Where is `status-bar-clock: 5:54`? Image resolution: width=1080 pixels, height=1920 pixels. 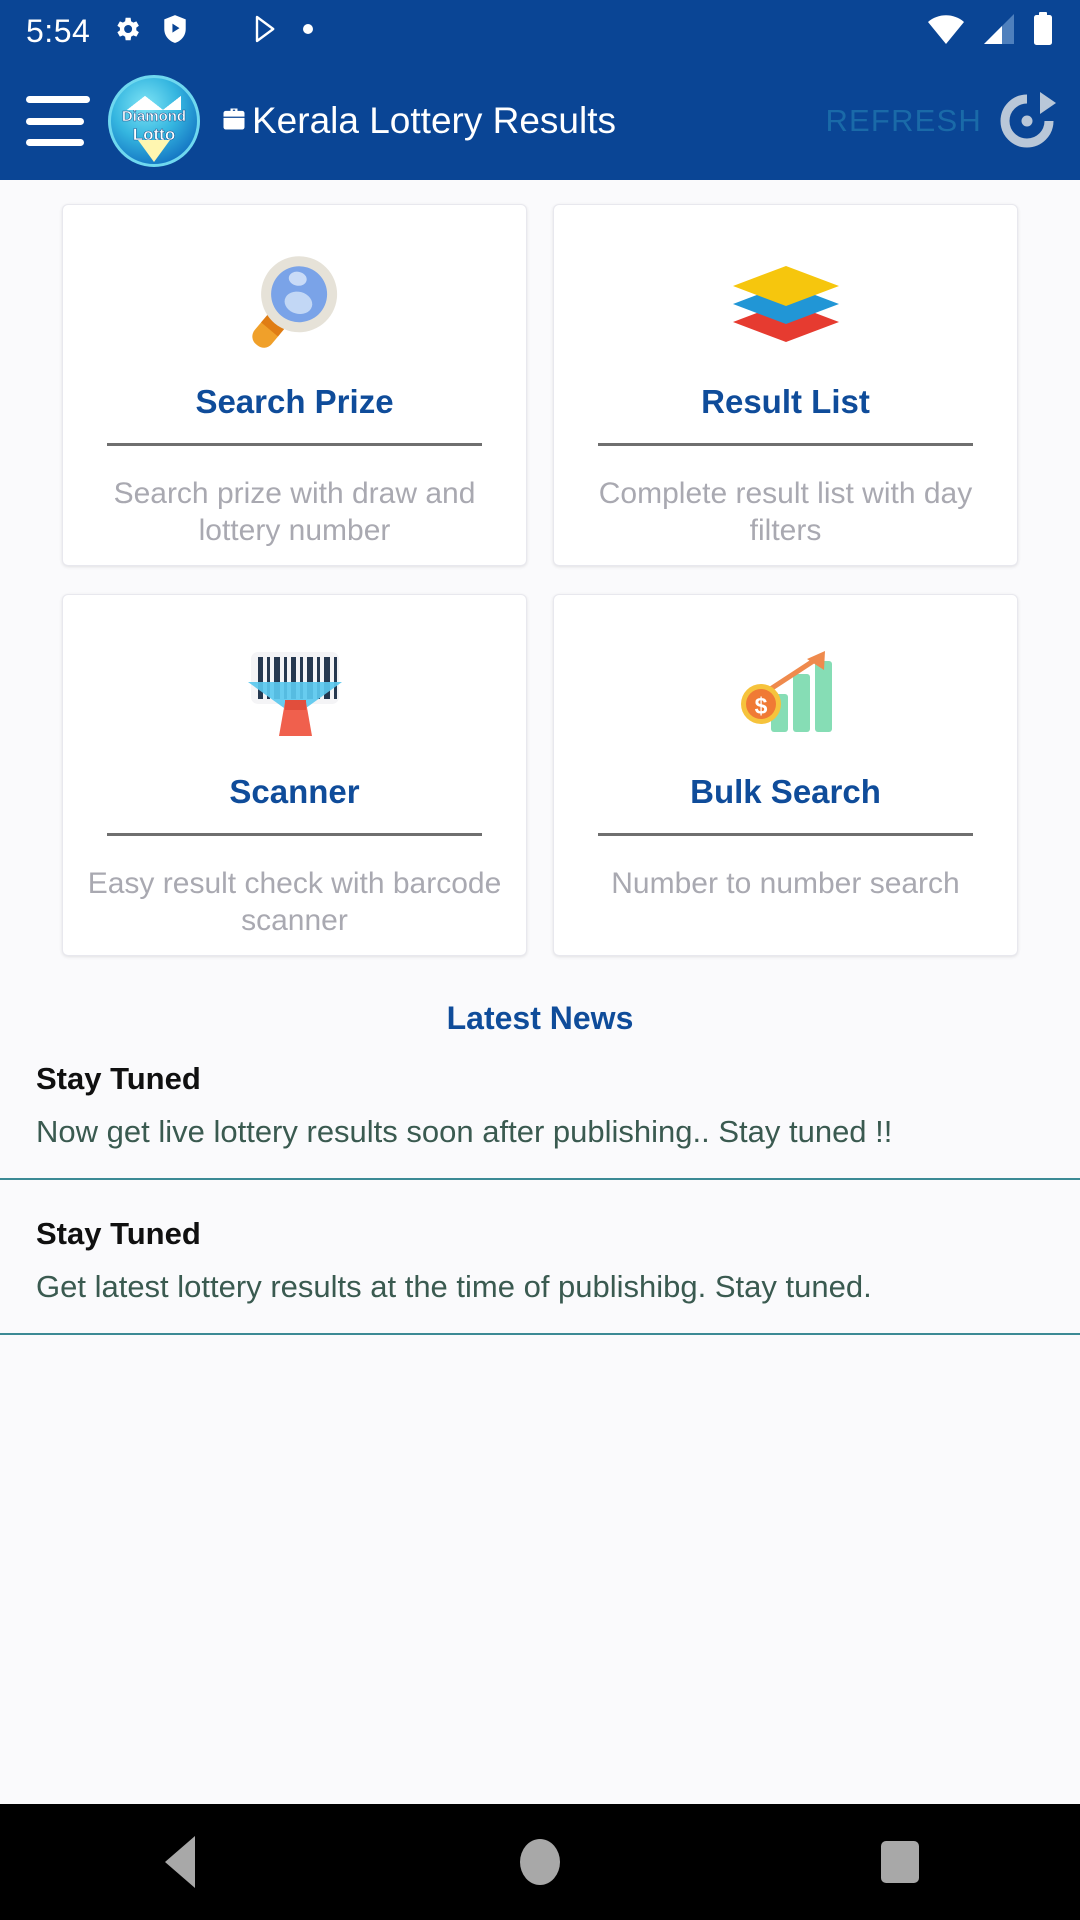
status-bar-clock: 5:54 is located at coordinates (58, 30).